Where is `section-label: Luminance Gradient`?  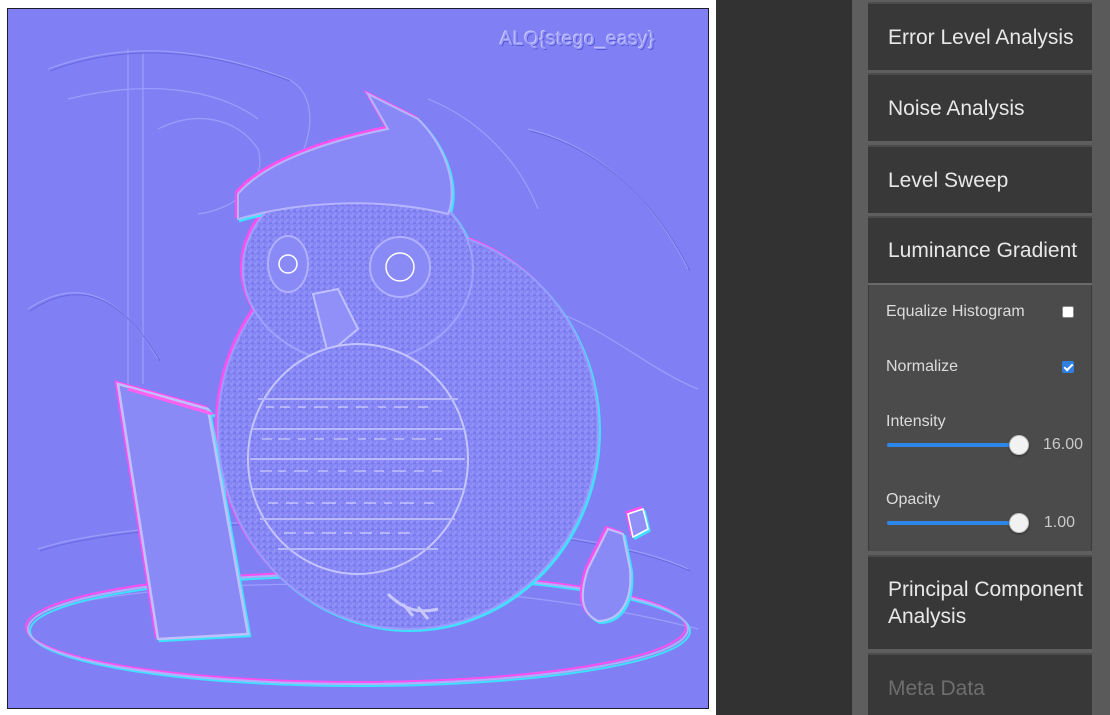 section-label: Luminance Gradient is located at coordinates (983, 250).